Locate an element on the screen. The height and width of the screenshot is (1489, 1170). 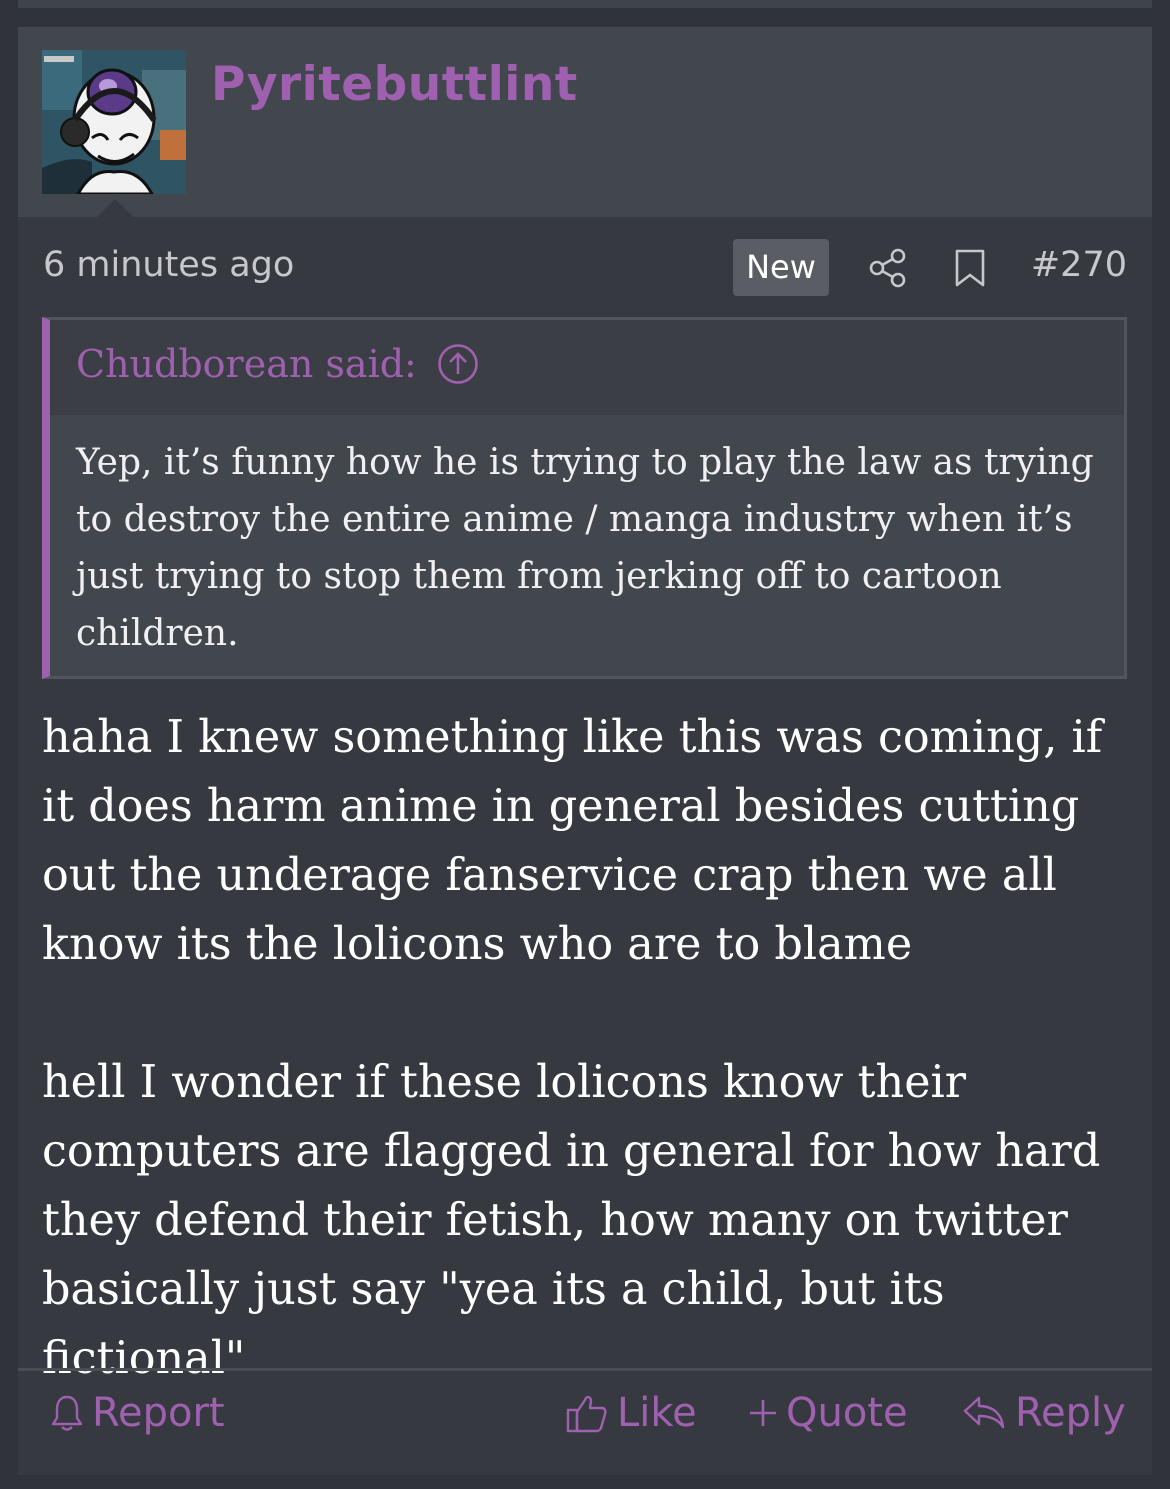
reply-label: Reply is located at coordinates (1070, 1413).